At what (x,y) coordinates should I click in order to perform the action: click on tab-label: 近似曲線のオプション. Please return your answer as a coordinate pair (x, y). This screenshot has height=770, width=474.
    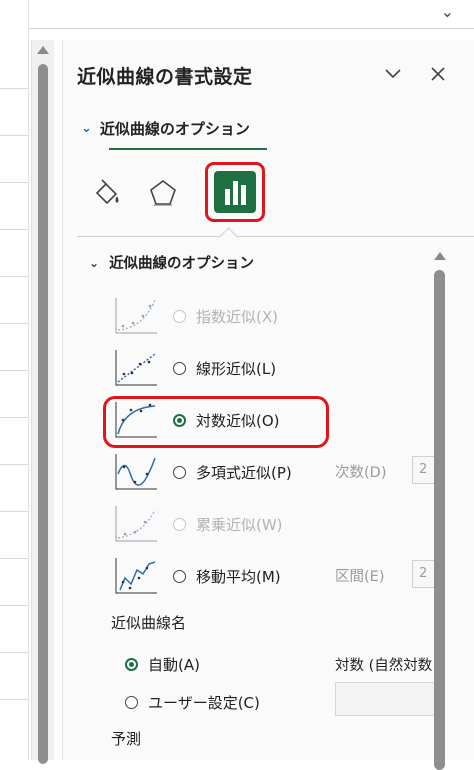
    Looking at the image, I should click on (174, 129).